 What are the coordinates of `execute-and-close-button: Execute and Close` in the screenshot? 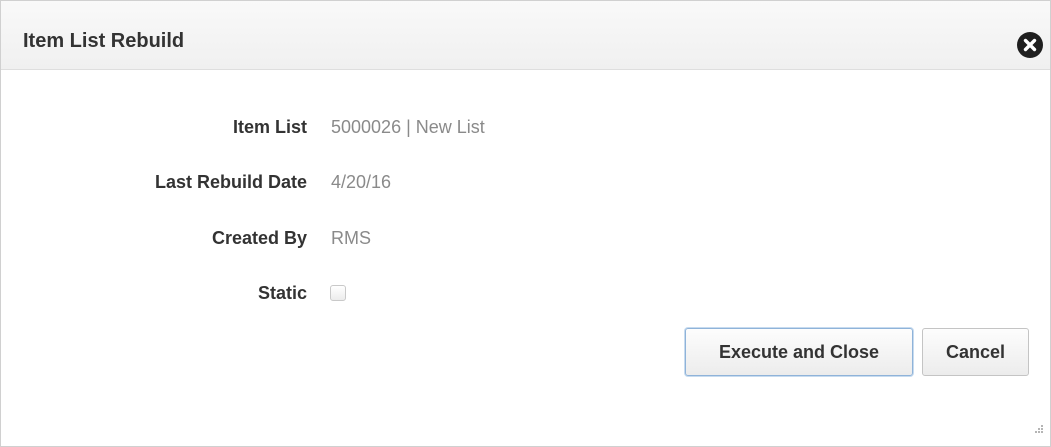 It's located at (799, 352).